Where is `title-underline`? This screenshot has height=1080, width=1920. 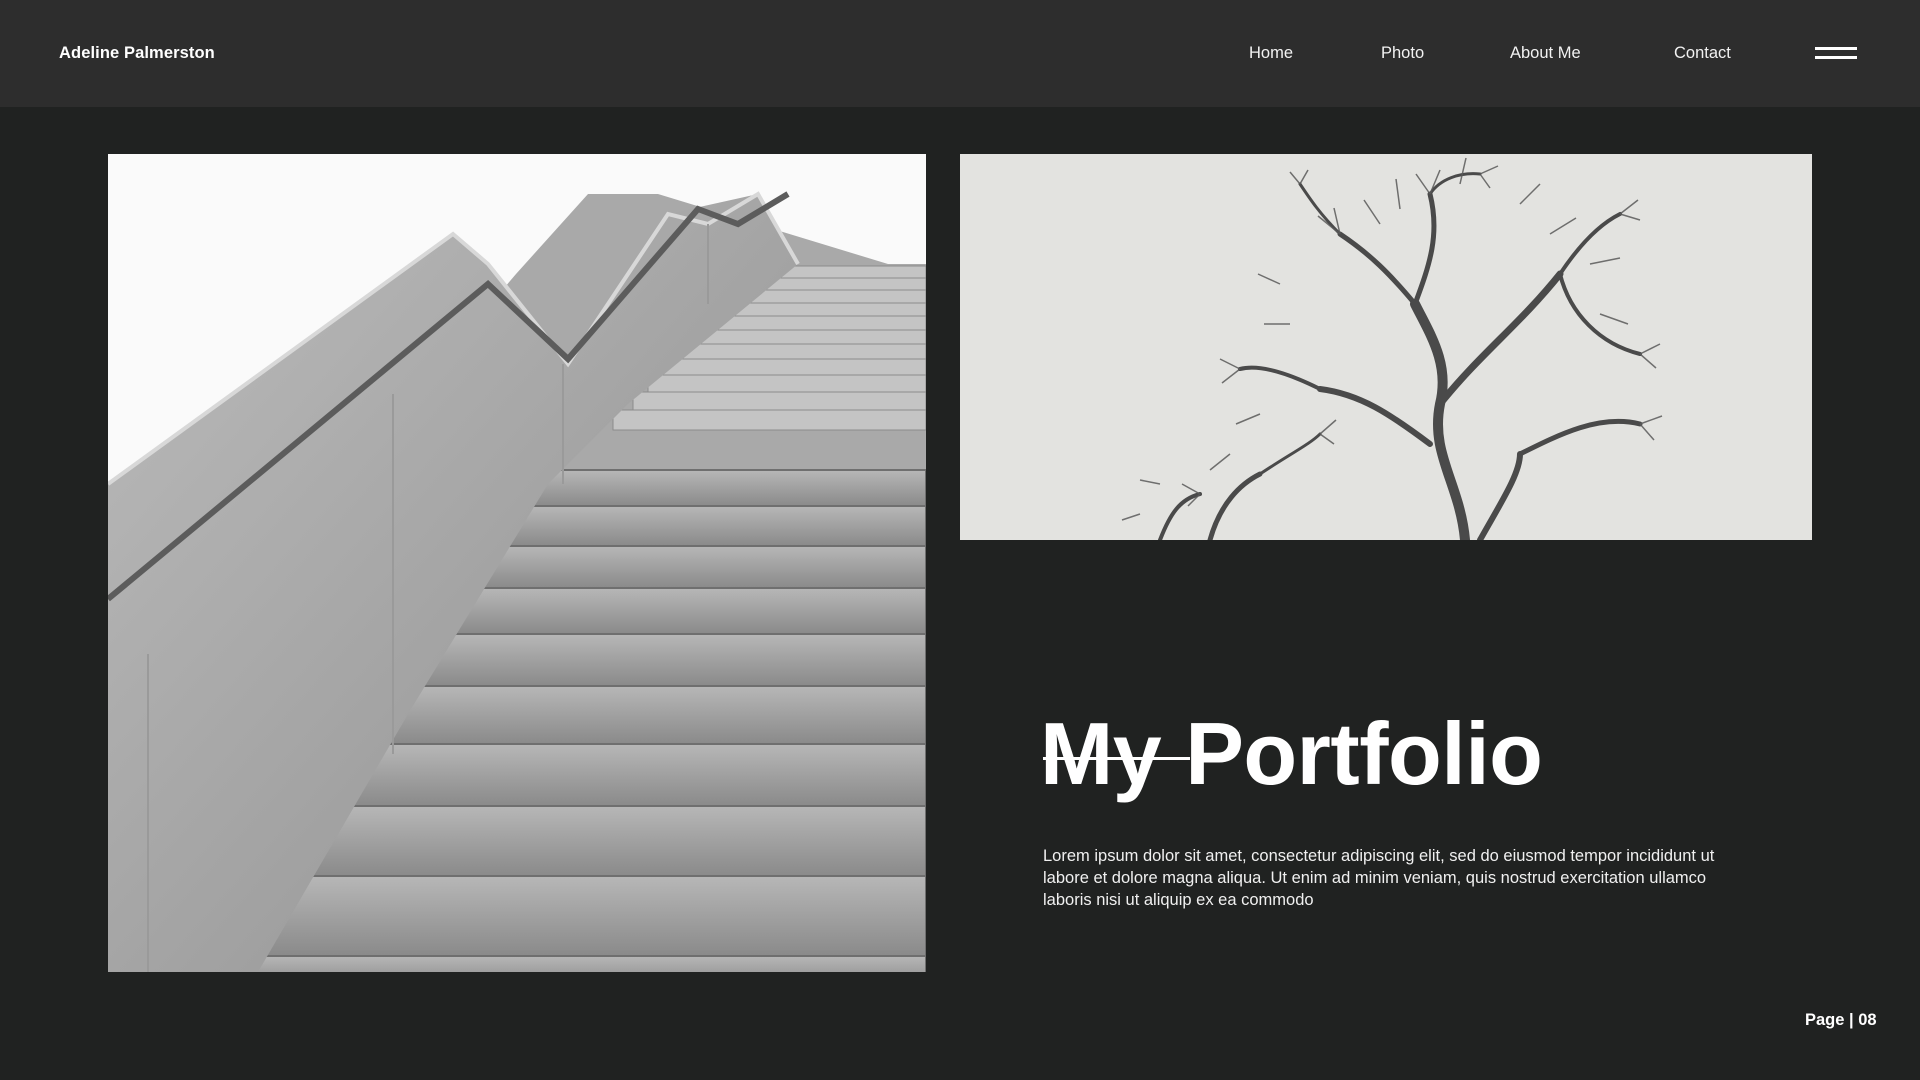 title-underline is located at coordinates (1116, 758).